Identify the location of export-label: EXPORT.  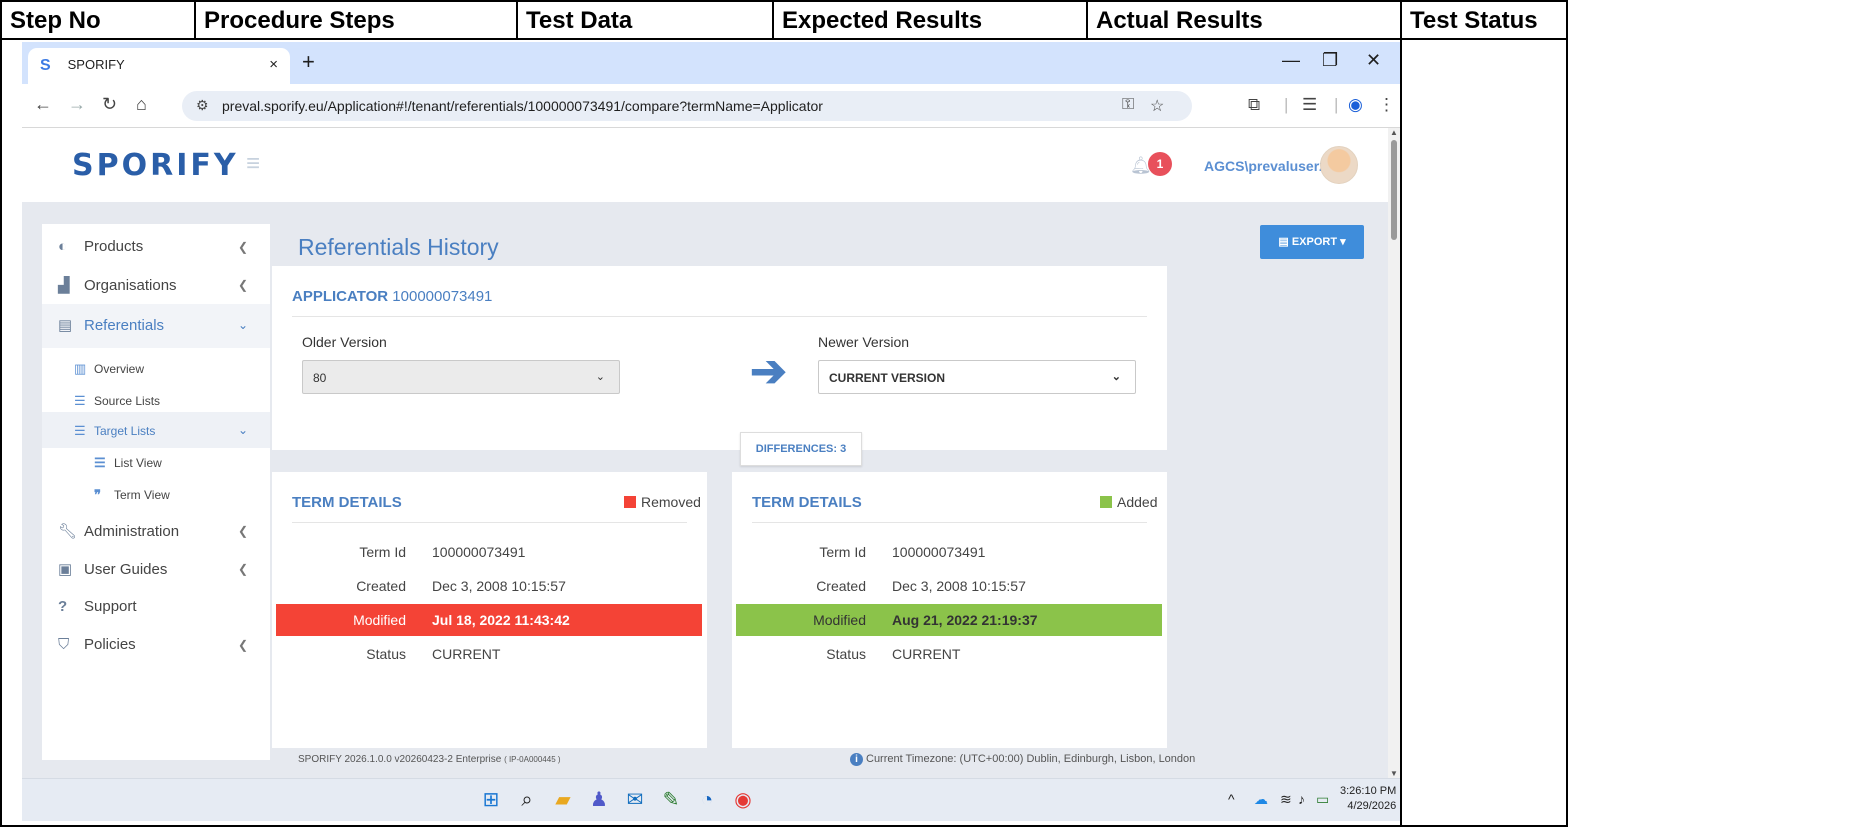
(1314, 242).